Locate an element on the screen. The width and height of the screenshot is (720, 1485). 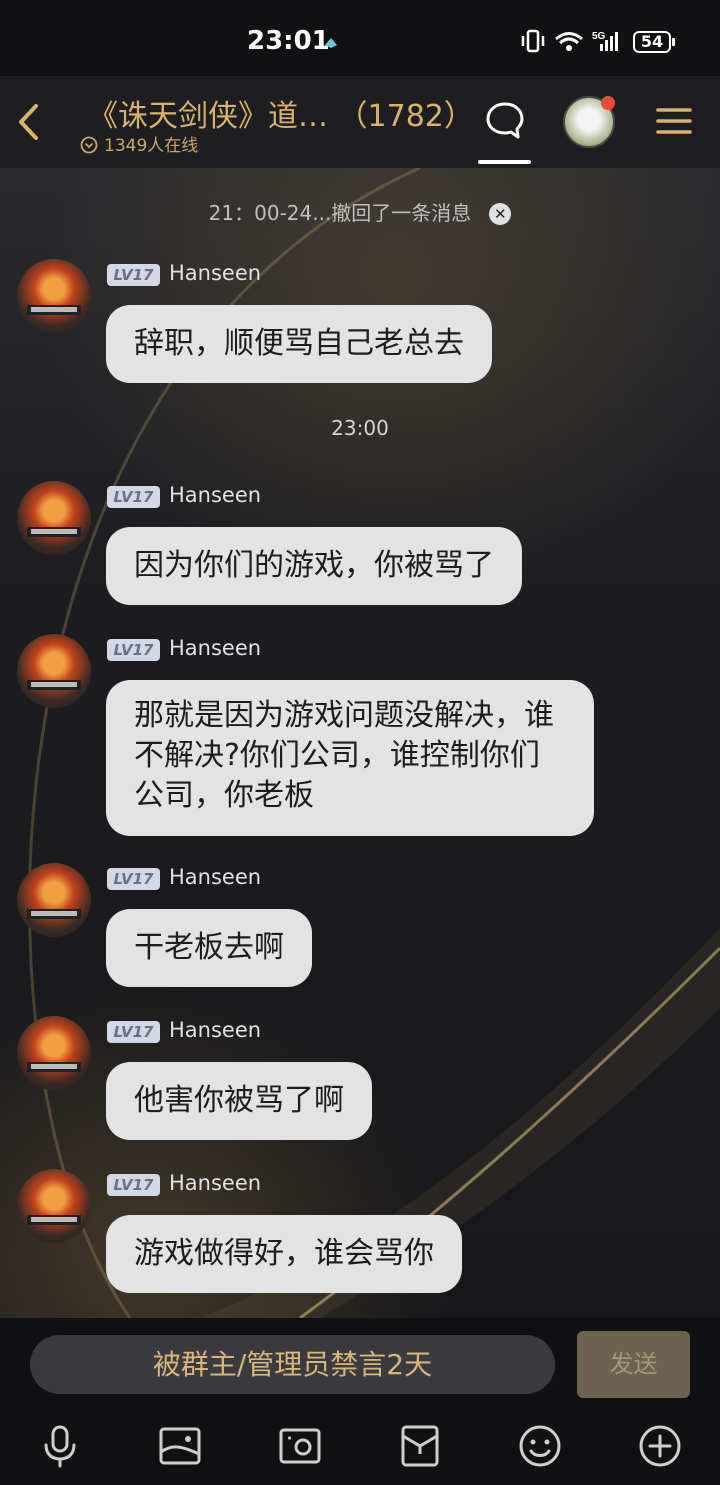
wifi-icon is located at coordinates (569, 41).